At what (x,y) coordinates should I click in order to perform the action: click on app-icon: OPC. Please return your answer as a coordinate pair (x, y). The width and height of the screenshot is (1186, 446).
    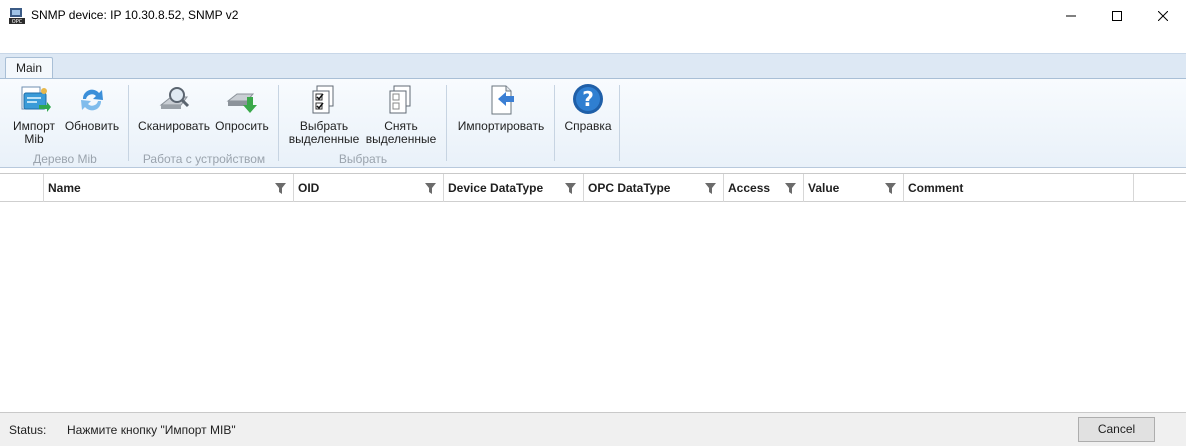
    Looking at the image, I should click on (17, 16).